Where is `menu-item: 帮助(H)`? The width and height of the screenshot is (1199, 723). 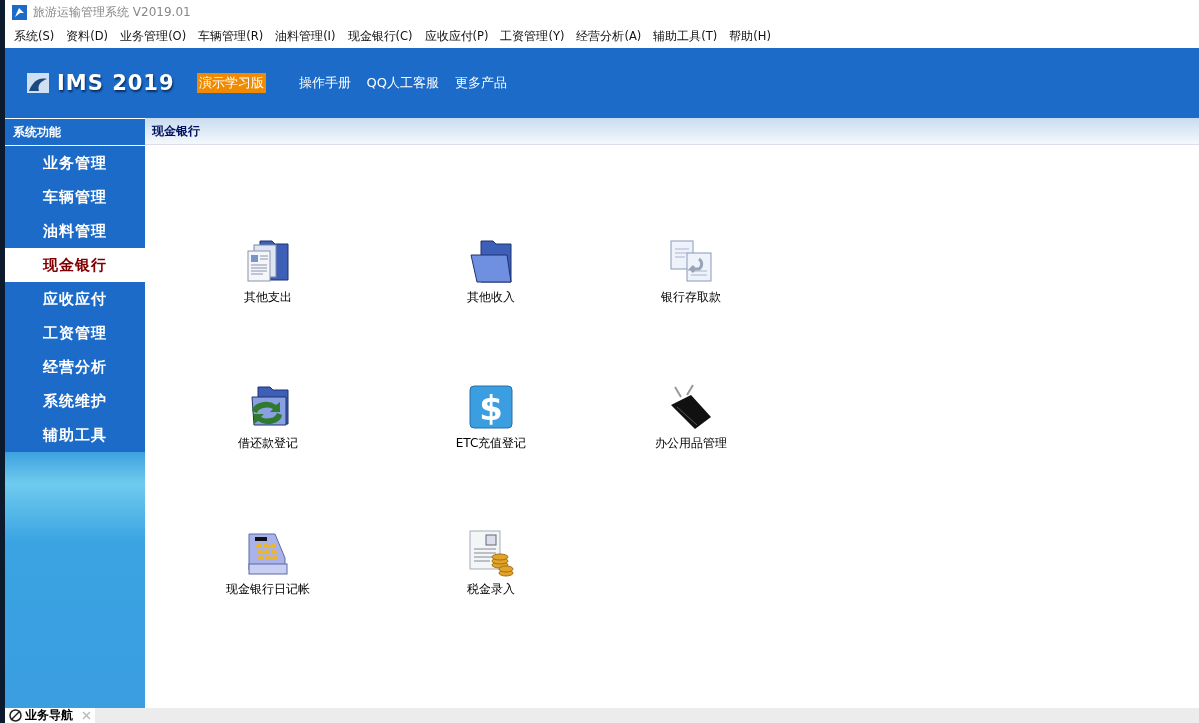
menu-item: 帮助(H) is located at coordinates (750, 36).